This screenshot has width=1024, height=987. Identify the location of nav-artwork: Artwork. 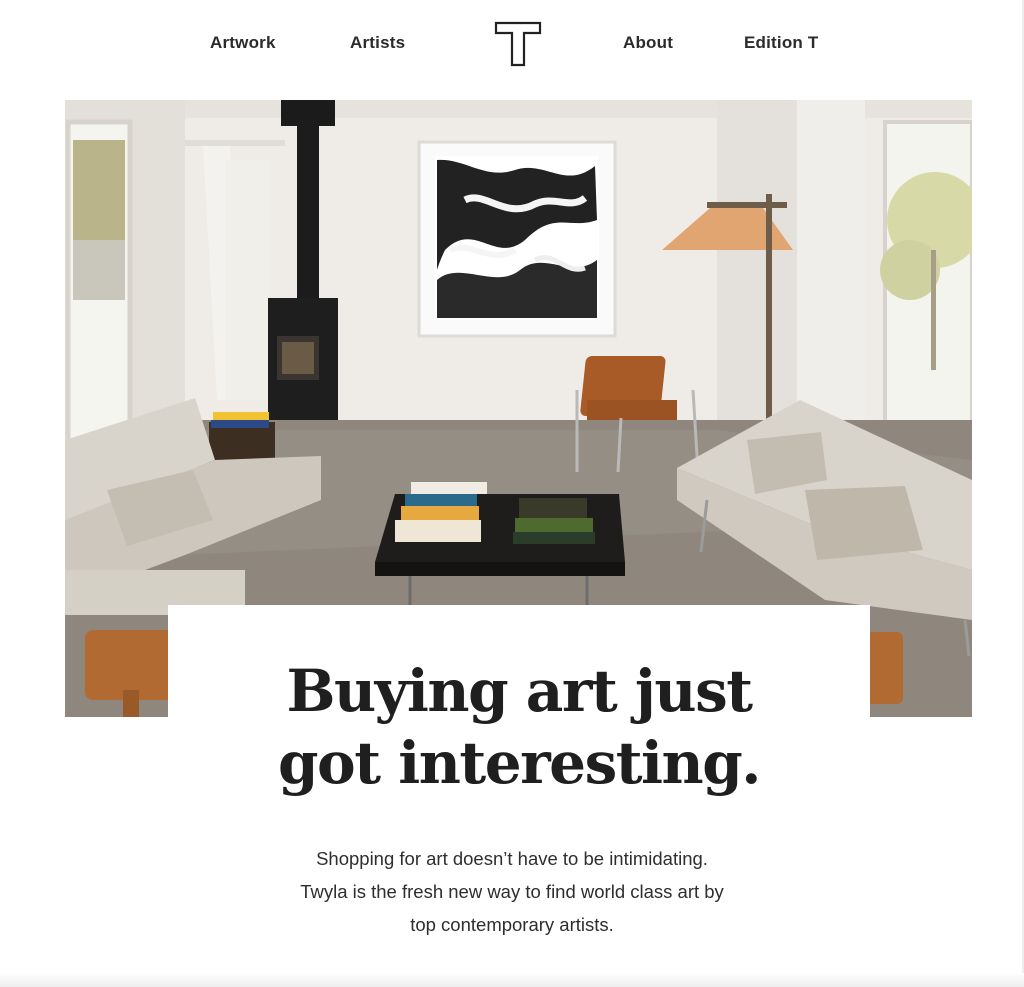
(243, 43).